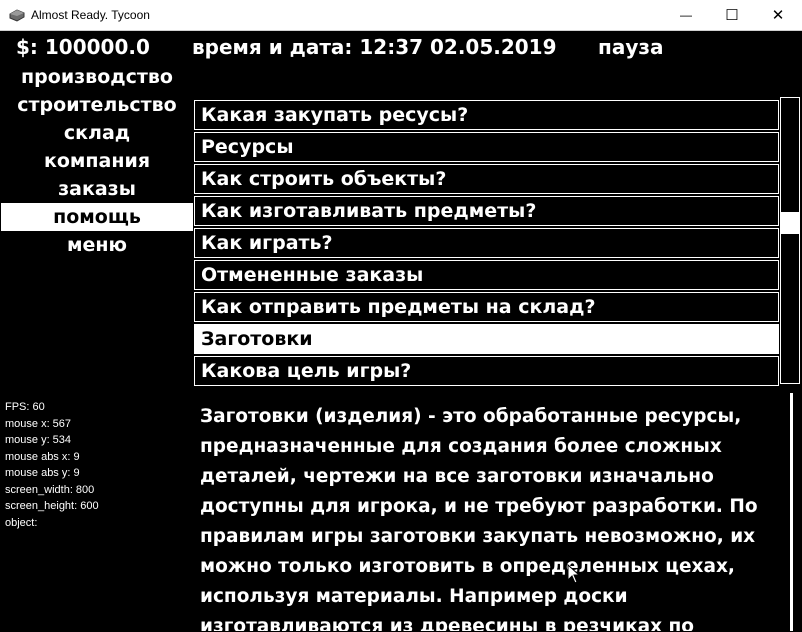 The image size is (802, 632). What do you see at coordinates (97, 245) in the screenshot?
I see `menu-item-menu: меню` at bounding box center [97, 245].